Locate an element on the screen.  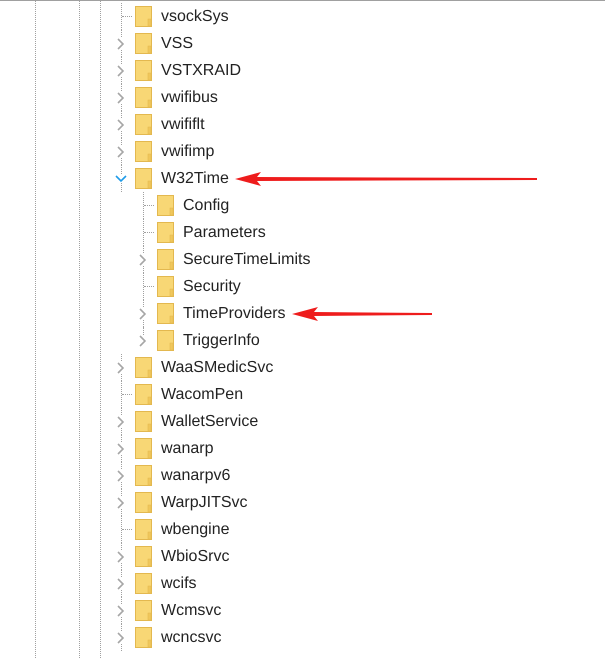
tree-item: wanarpv6 is located at coordinates (195, 475).